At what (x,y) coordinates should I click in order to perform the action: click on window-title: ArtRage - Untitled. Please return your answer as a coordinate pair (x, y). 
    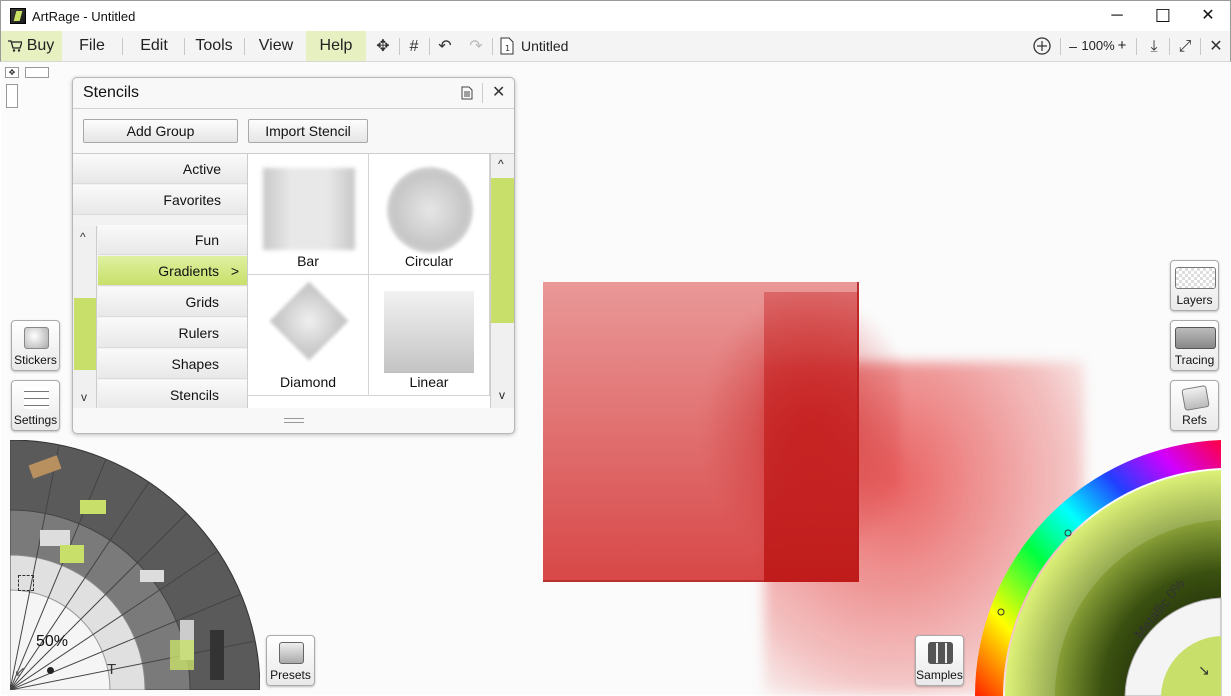
    Looking at the image, I should click on (84, 16).